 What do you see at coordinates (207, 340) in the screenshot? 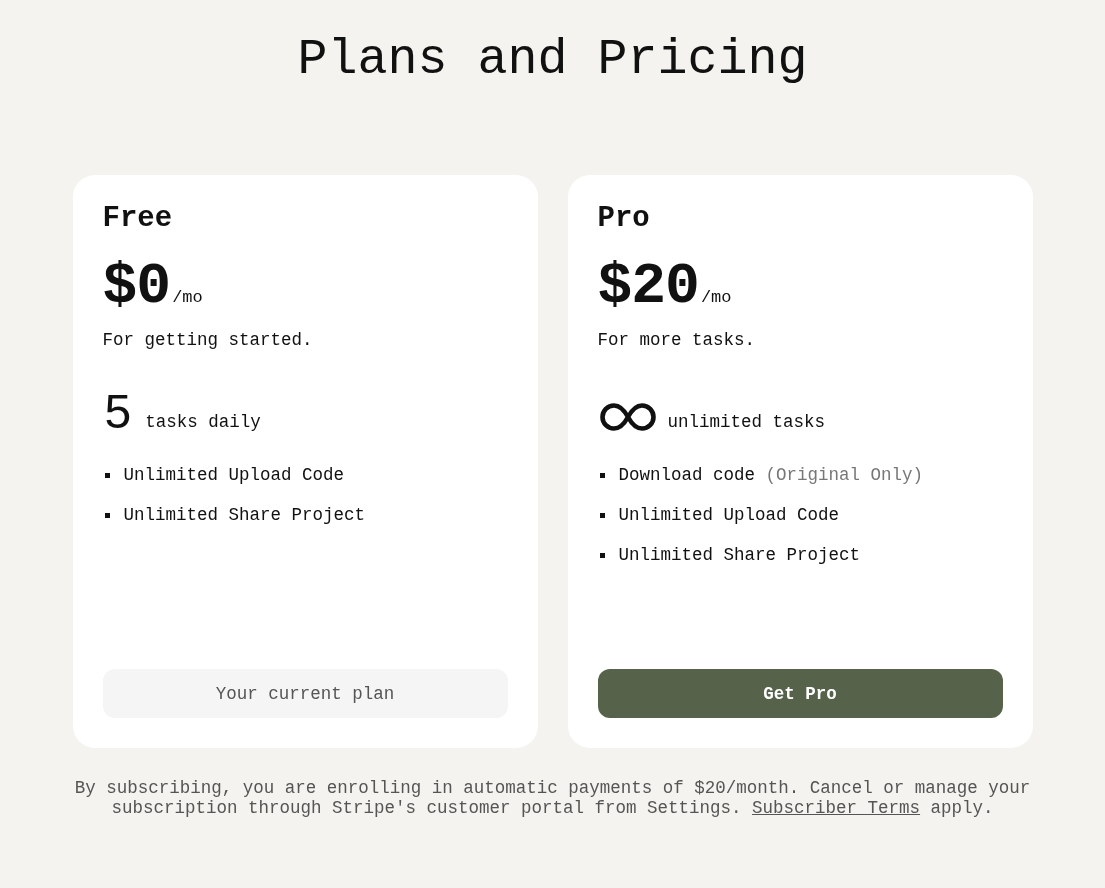
I see `plan-tagline: For getting started.` at bounding box center [207, 340].